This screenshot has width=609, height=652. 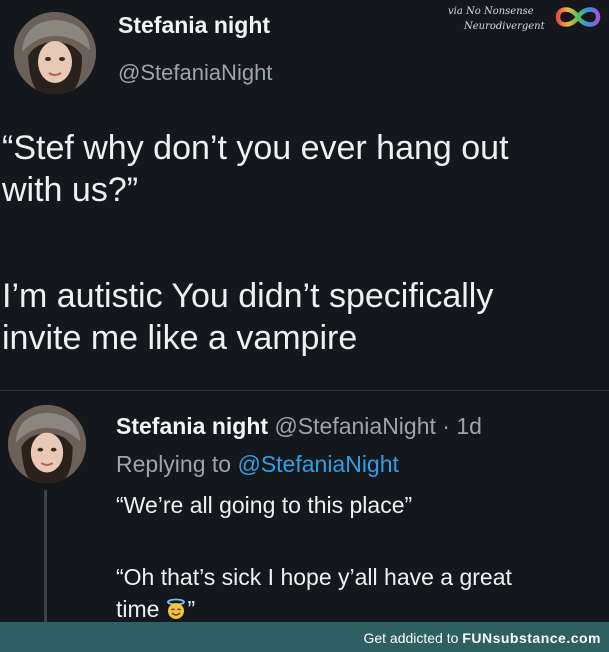 What do you see at coordinates (194, 25) in the screenshot?
I see `display-name: Stefania night` at bounding box center [194, 25].